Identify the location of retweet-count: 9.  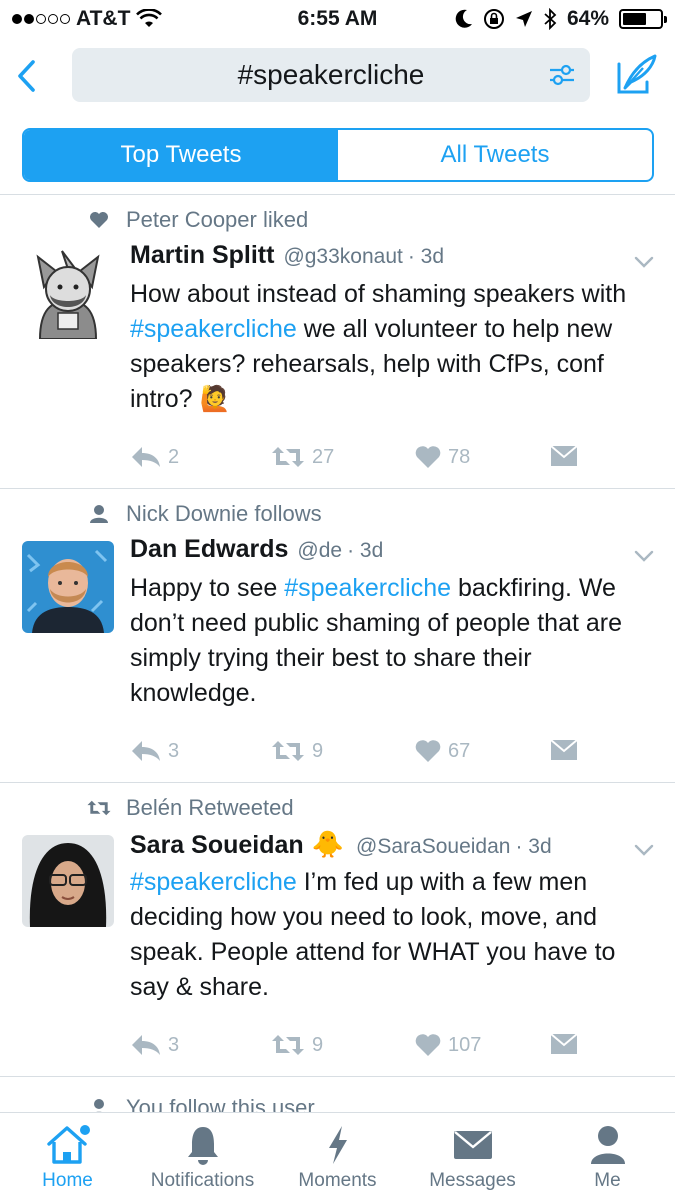
(318, 750).